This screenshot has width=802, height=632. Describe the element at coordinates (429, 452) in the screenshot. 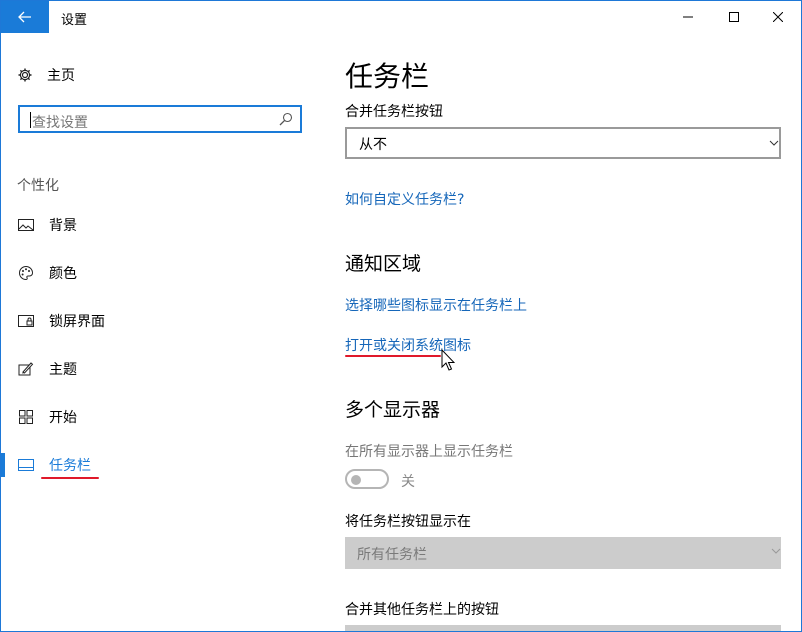

I see `show-on-all-displays-label: 在所有显示器上显示任务栏` at that location.